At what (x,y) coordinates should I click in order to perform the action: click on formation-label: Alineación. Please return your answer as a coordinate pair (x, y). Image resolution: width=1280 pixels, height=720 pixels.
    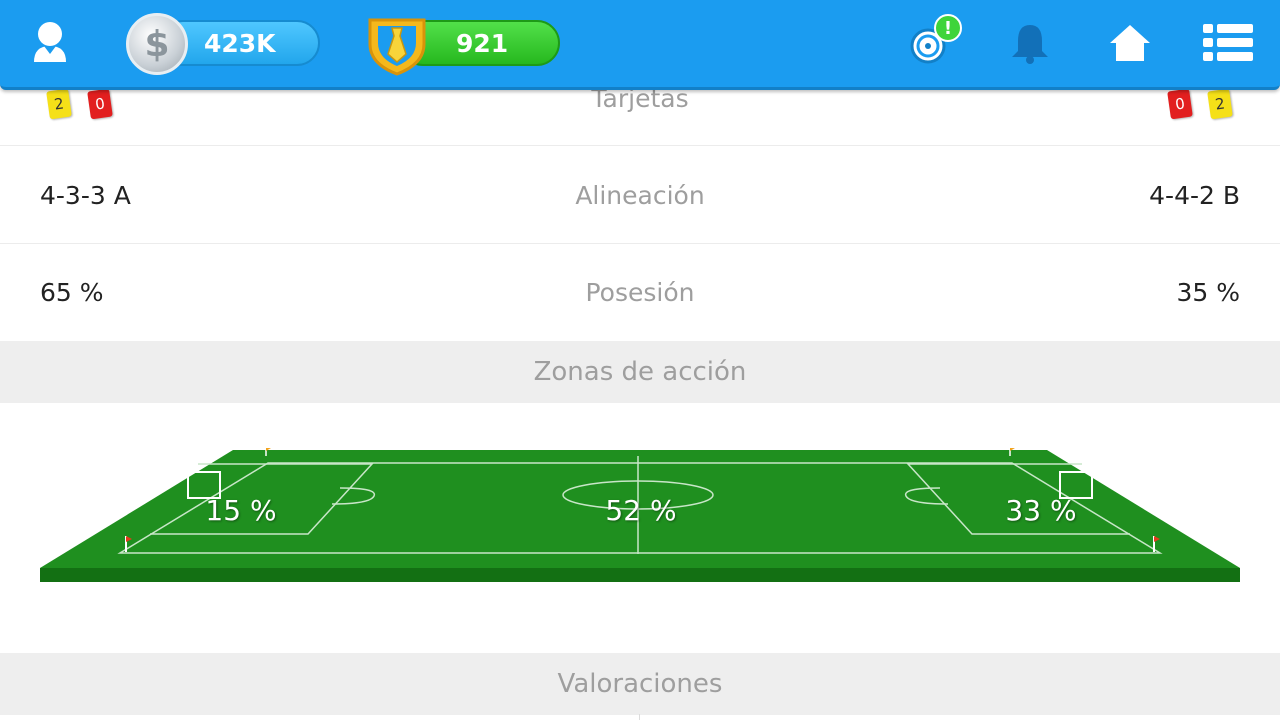
    Looking at the image, I should click on (640, 195).